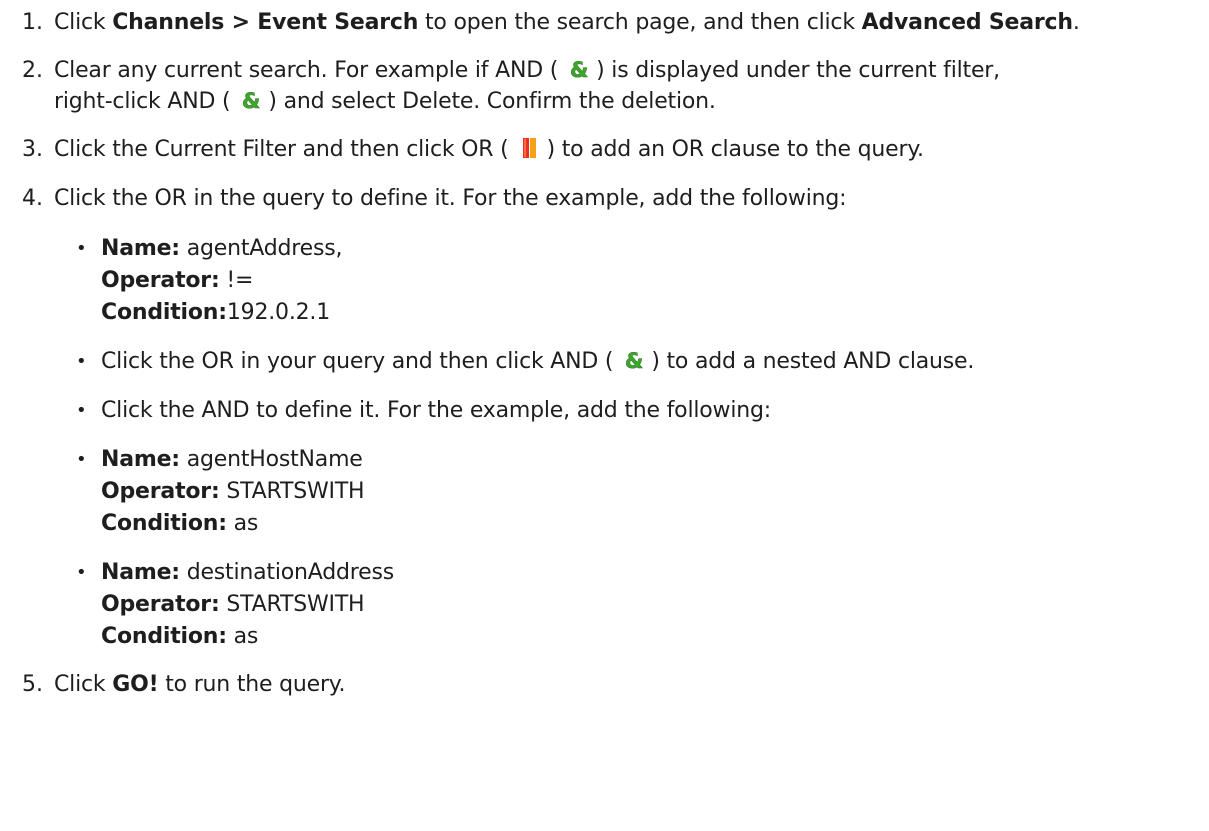 The width and height of the screenshot is (1209, 831). Describe the element at coordinates (32, 149) in the screenshot. I see `step-number: 3.` at that location.